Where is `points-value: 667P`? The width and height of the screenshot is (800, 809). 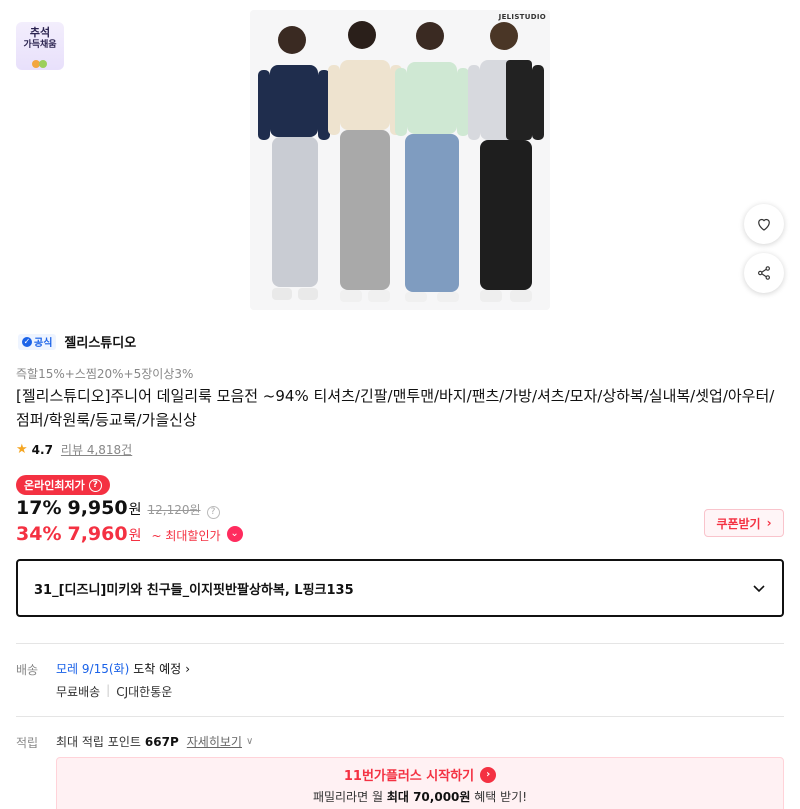
points-value: 667P is located at coordinates (161, 741).